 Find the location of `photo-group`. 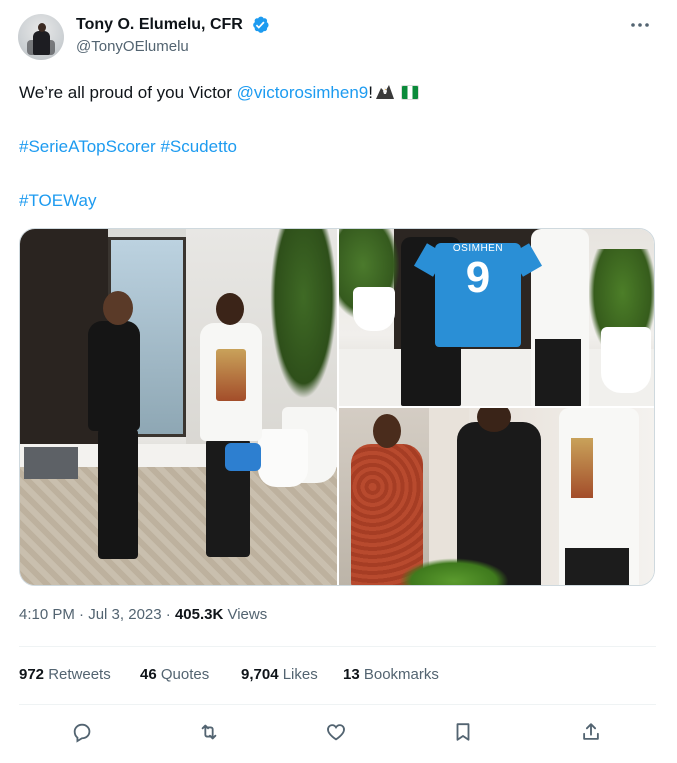

photo-group is located at coordinates (496, 496).